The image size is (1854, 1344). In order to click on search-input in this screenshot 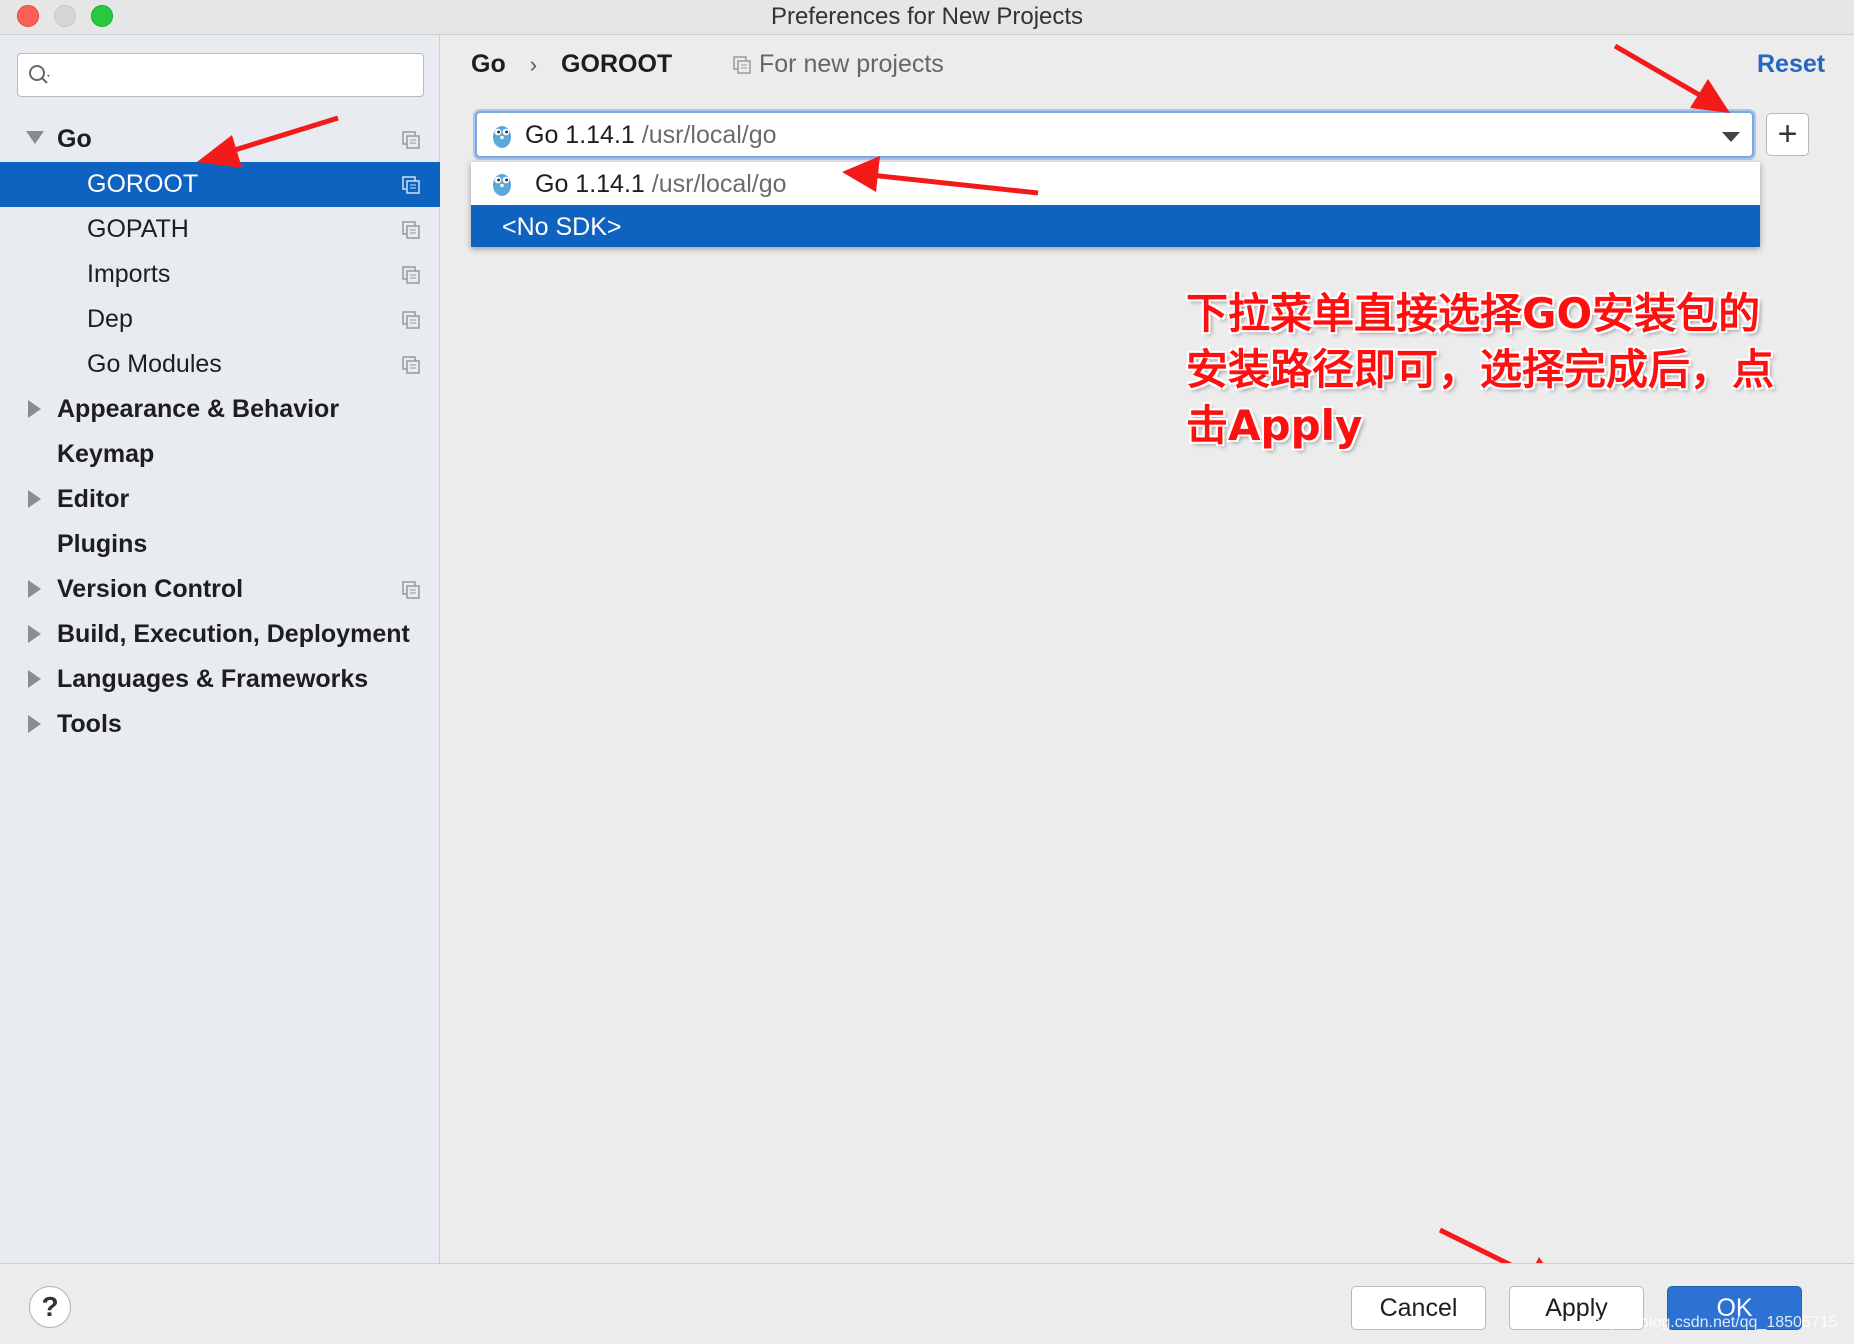, I will do `click(238, 75)`.